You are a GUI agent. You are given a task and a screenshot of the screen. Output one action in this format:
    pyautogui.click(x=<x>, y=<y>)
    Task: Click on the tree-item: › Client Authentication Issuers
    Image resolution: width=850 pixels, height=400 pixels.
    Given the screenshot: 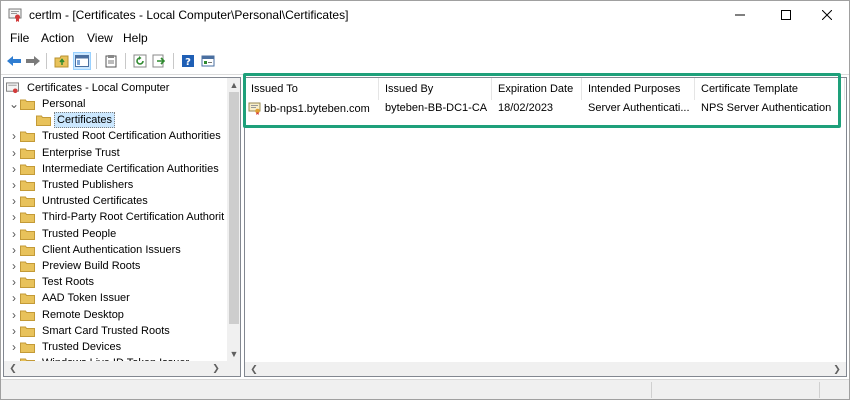 What is the action you would take?
    pyautogui.click(x=96, y=250)
    